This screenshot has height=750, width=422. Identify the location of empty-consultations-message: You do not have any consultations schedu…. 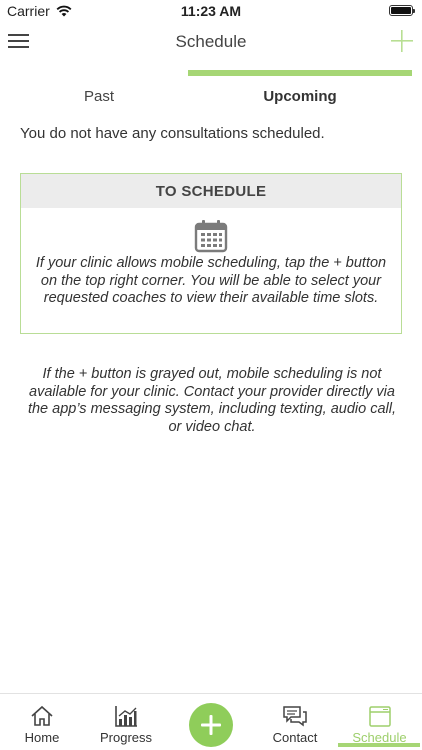
(172, 133).